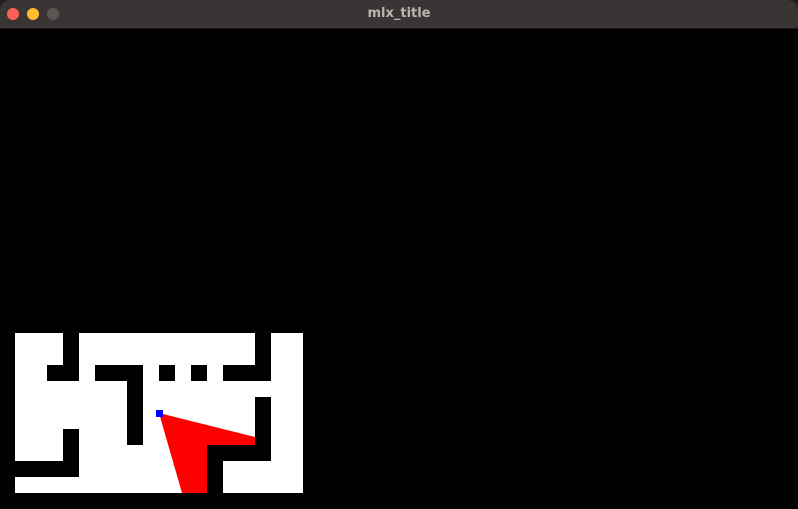  I want to click on window-title: mlx_title, so click(399, 13).